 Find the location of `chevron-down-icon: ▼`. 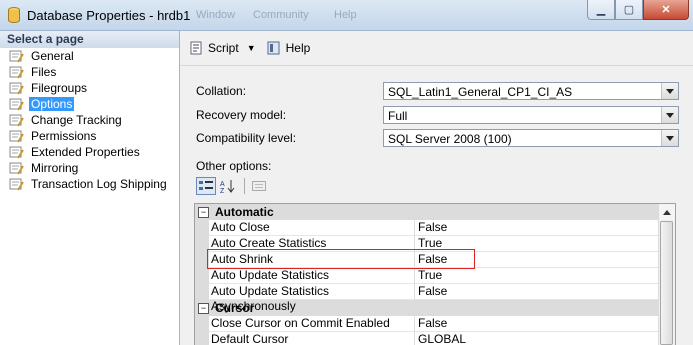

chevron-down-icon: ▼ is located at coordinates (251, 48).